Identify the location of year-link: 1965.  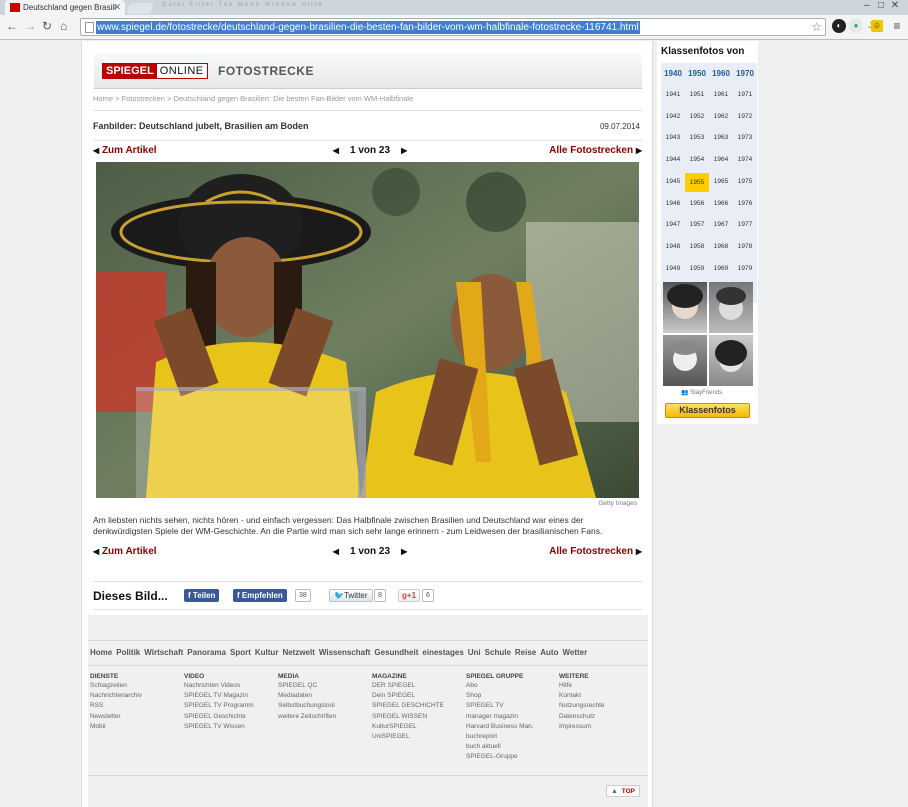
(721, 181).